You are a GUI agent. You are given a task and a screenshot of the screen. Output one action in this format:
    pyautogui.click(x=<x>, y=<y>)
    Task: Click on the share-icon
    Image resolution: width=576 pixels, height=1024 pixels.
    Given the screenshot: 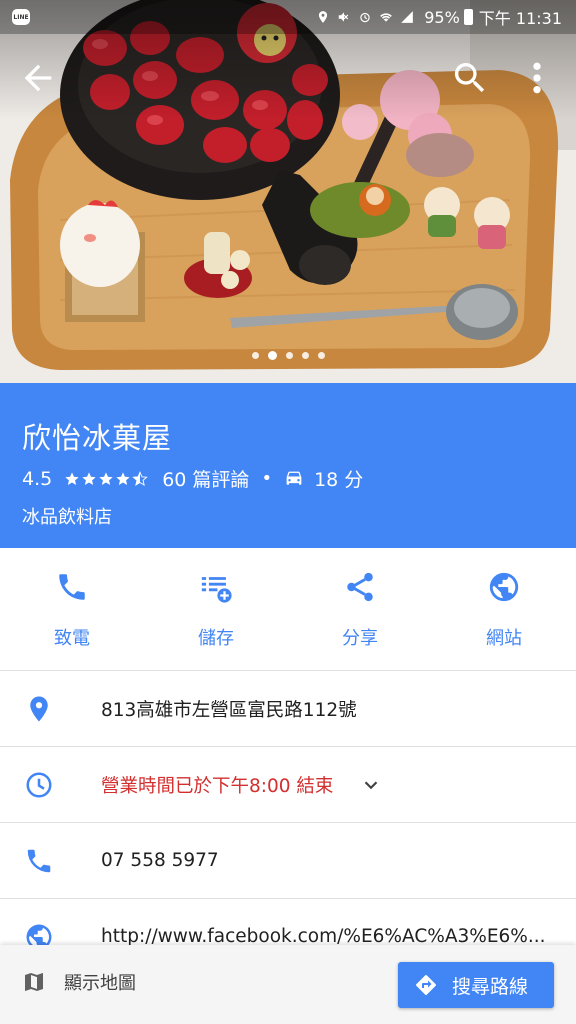 What is the action you would take?
    pyautogui.click(x=360, y=587)
    